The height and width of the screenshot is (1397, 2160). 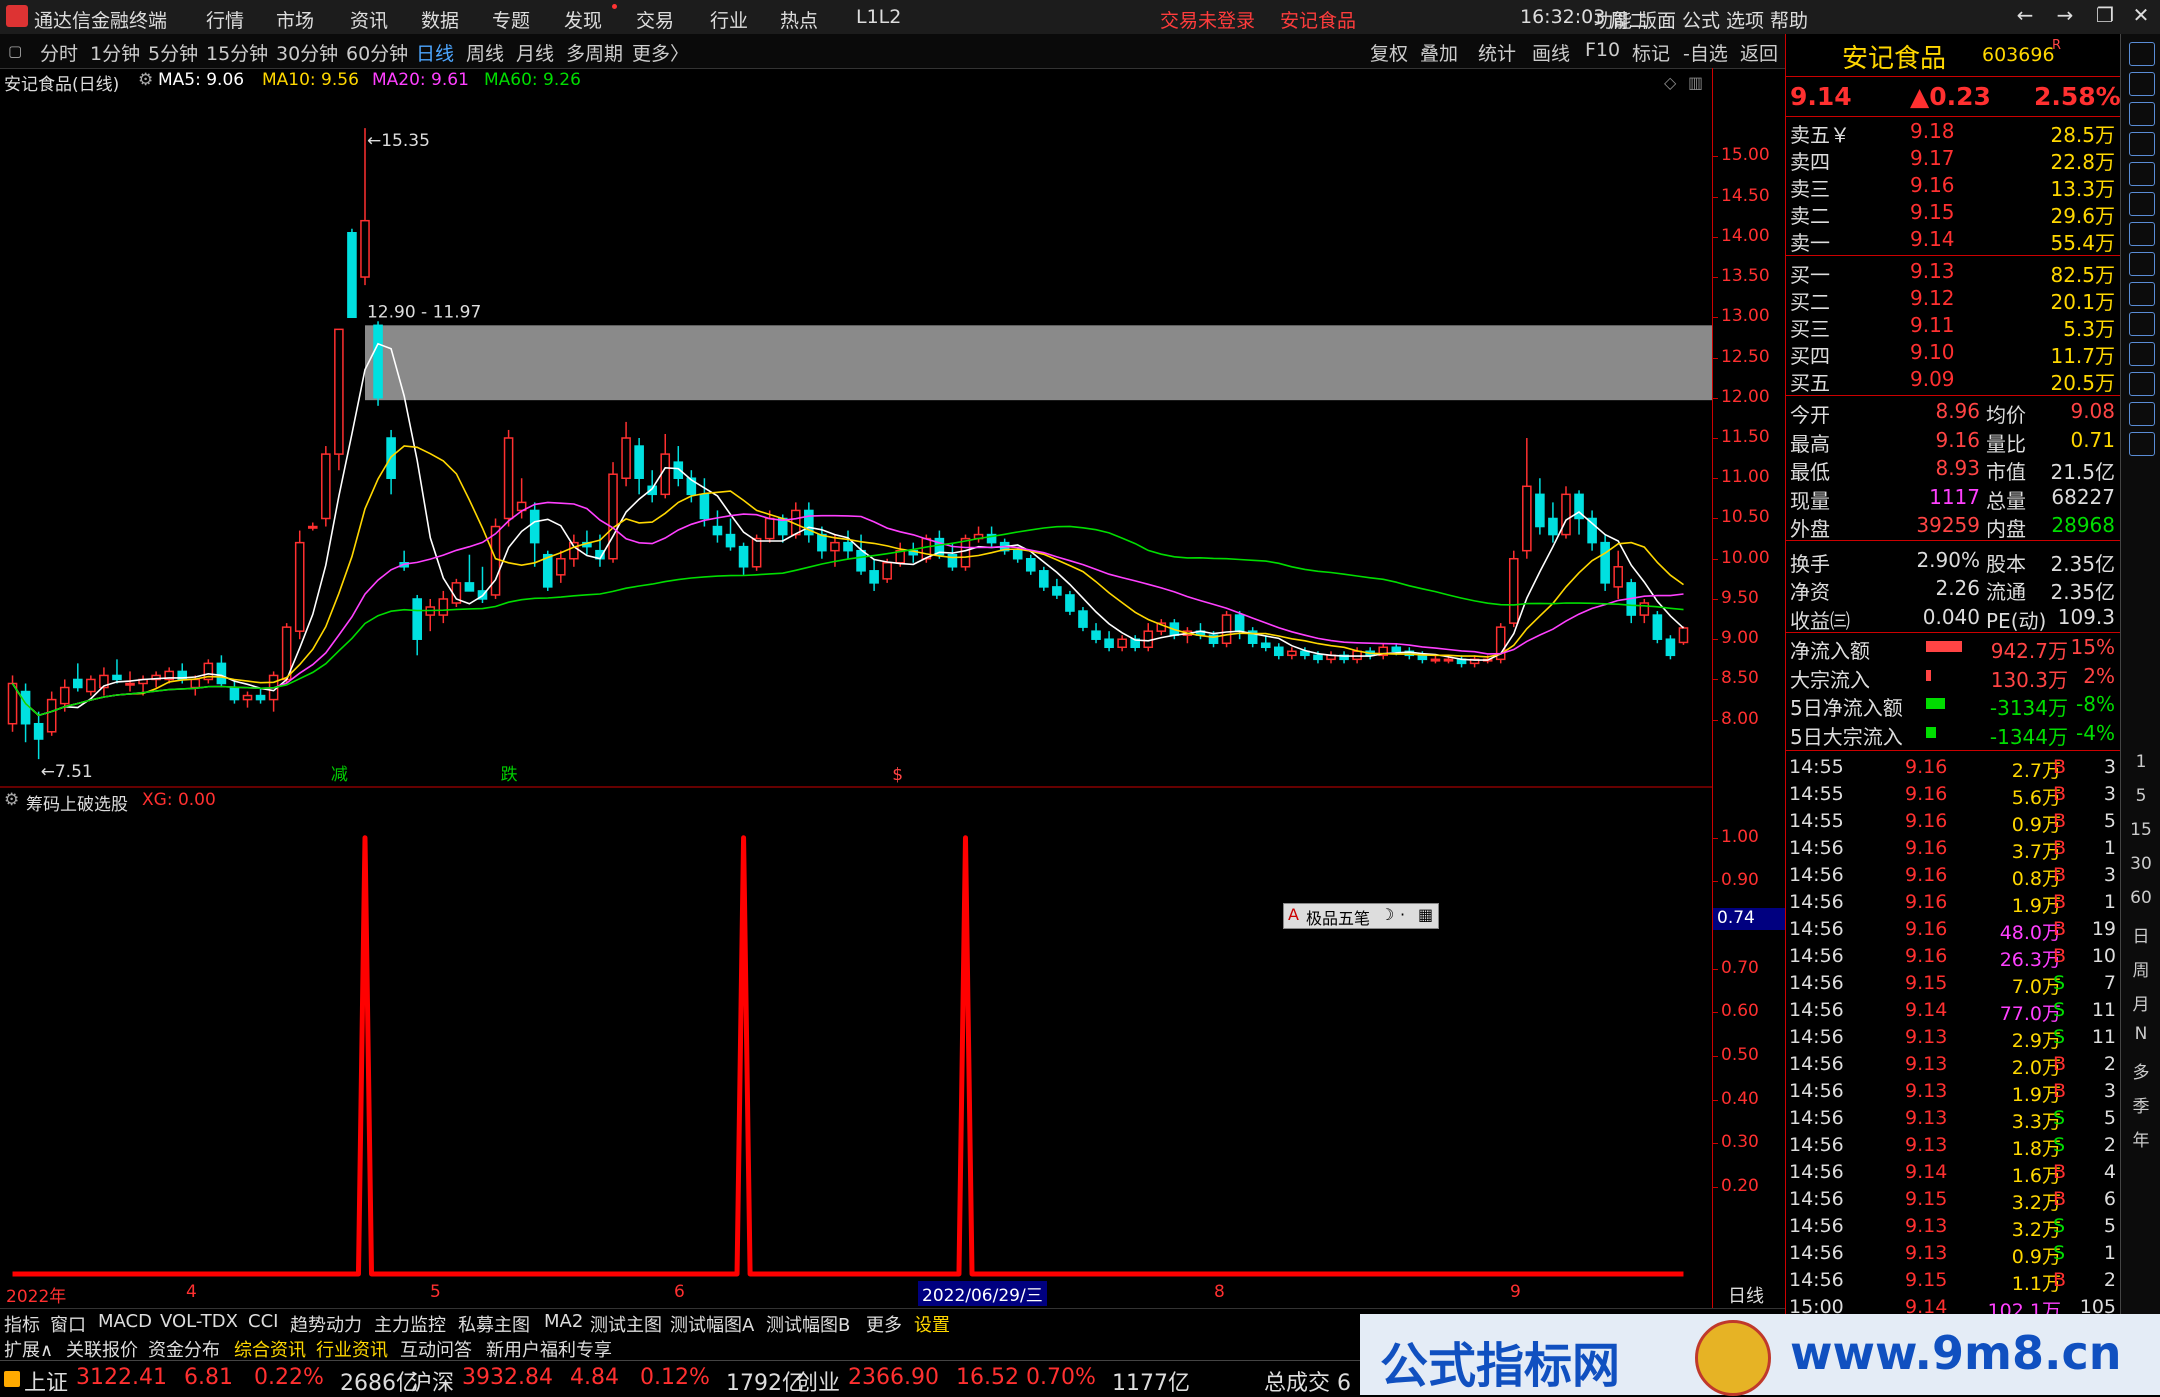 I want to click on right-menu-2: 公式, so click(x=1701, y=19).